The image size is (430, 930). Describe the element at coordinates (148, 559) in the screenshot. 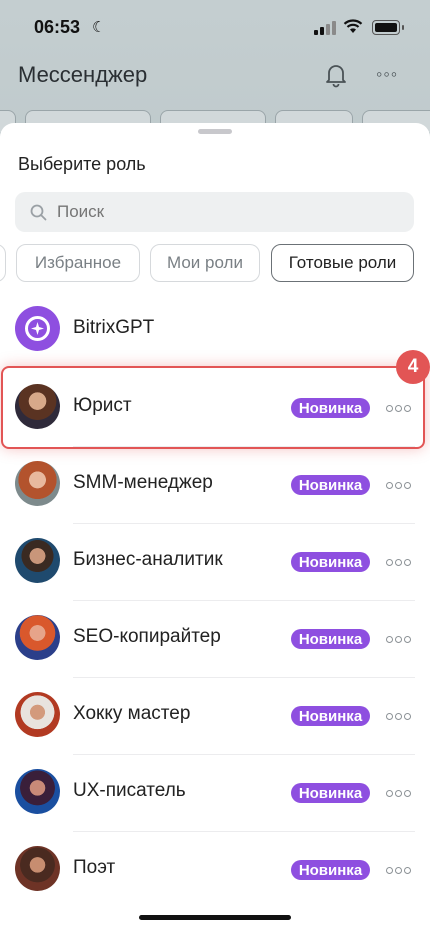

I see `role-name: Бизнес-аналитик` at that location.